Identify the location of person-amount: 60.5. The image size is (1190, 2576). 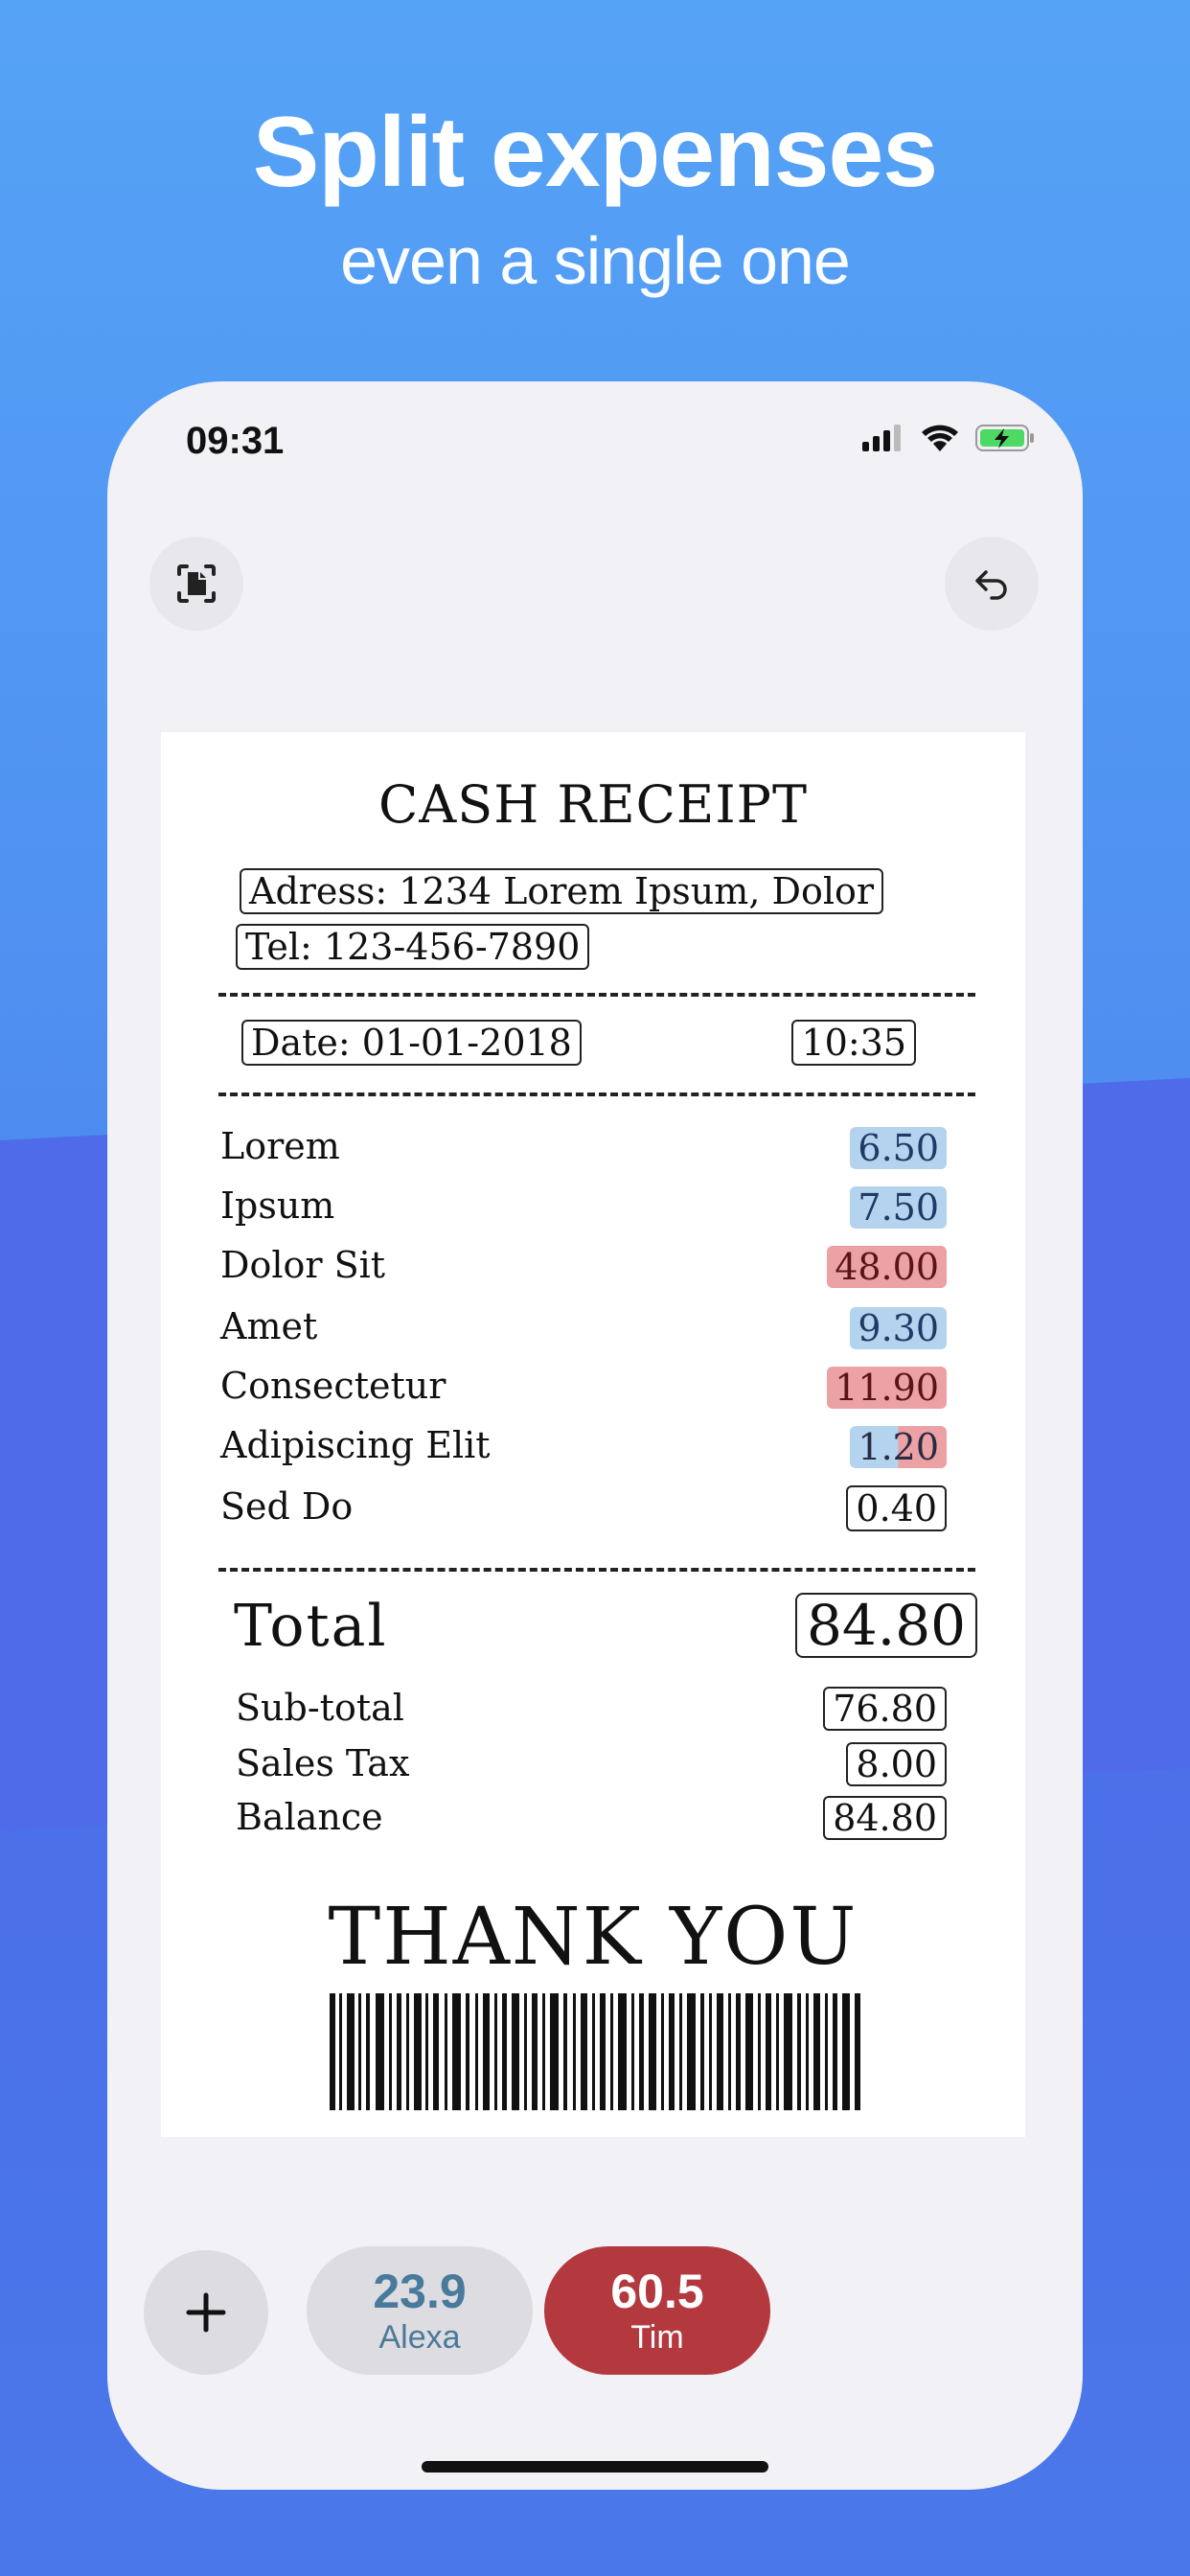
(657, 2291).